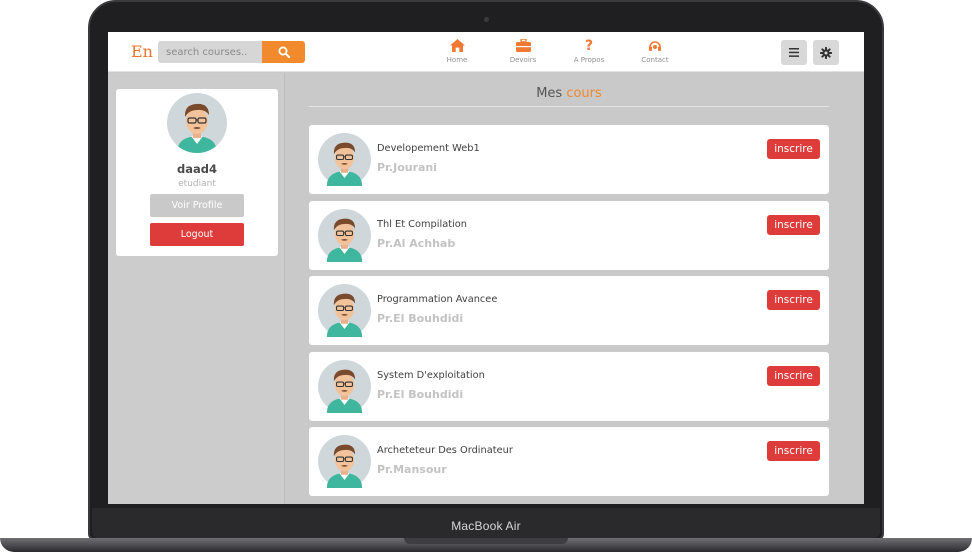 The image size is (972, 558). What do you see at coordinates (197, 169) in the screenshot?
I see `profile-username: daad4` at bounding box center [197, 169].